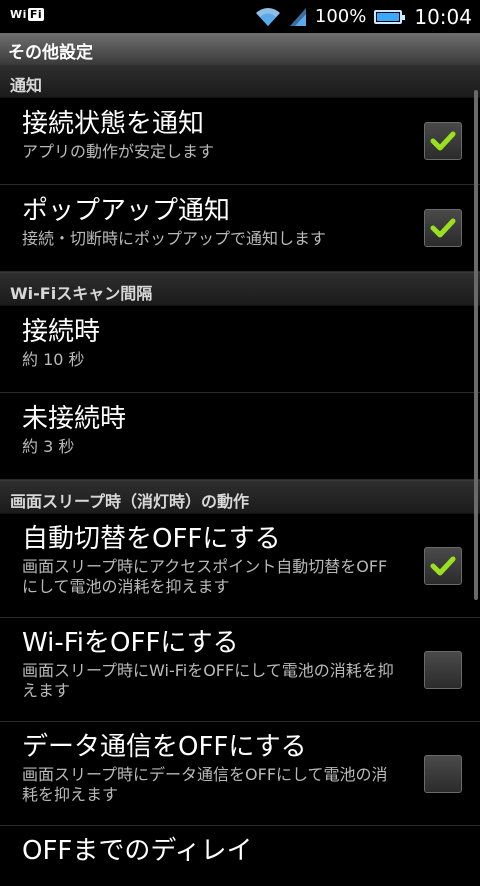 This screenshot has width=480, height=886. I want to click on wifi-app-icon: Wi Fi, so click(27, 14).